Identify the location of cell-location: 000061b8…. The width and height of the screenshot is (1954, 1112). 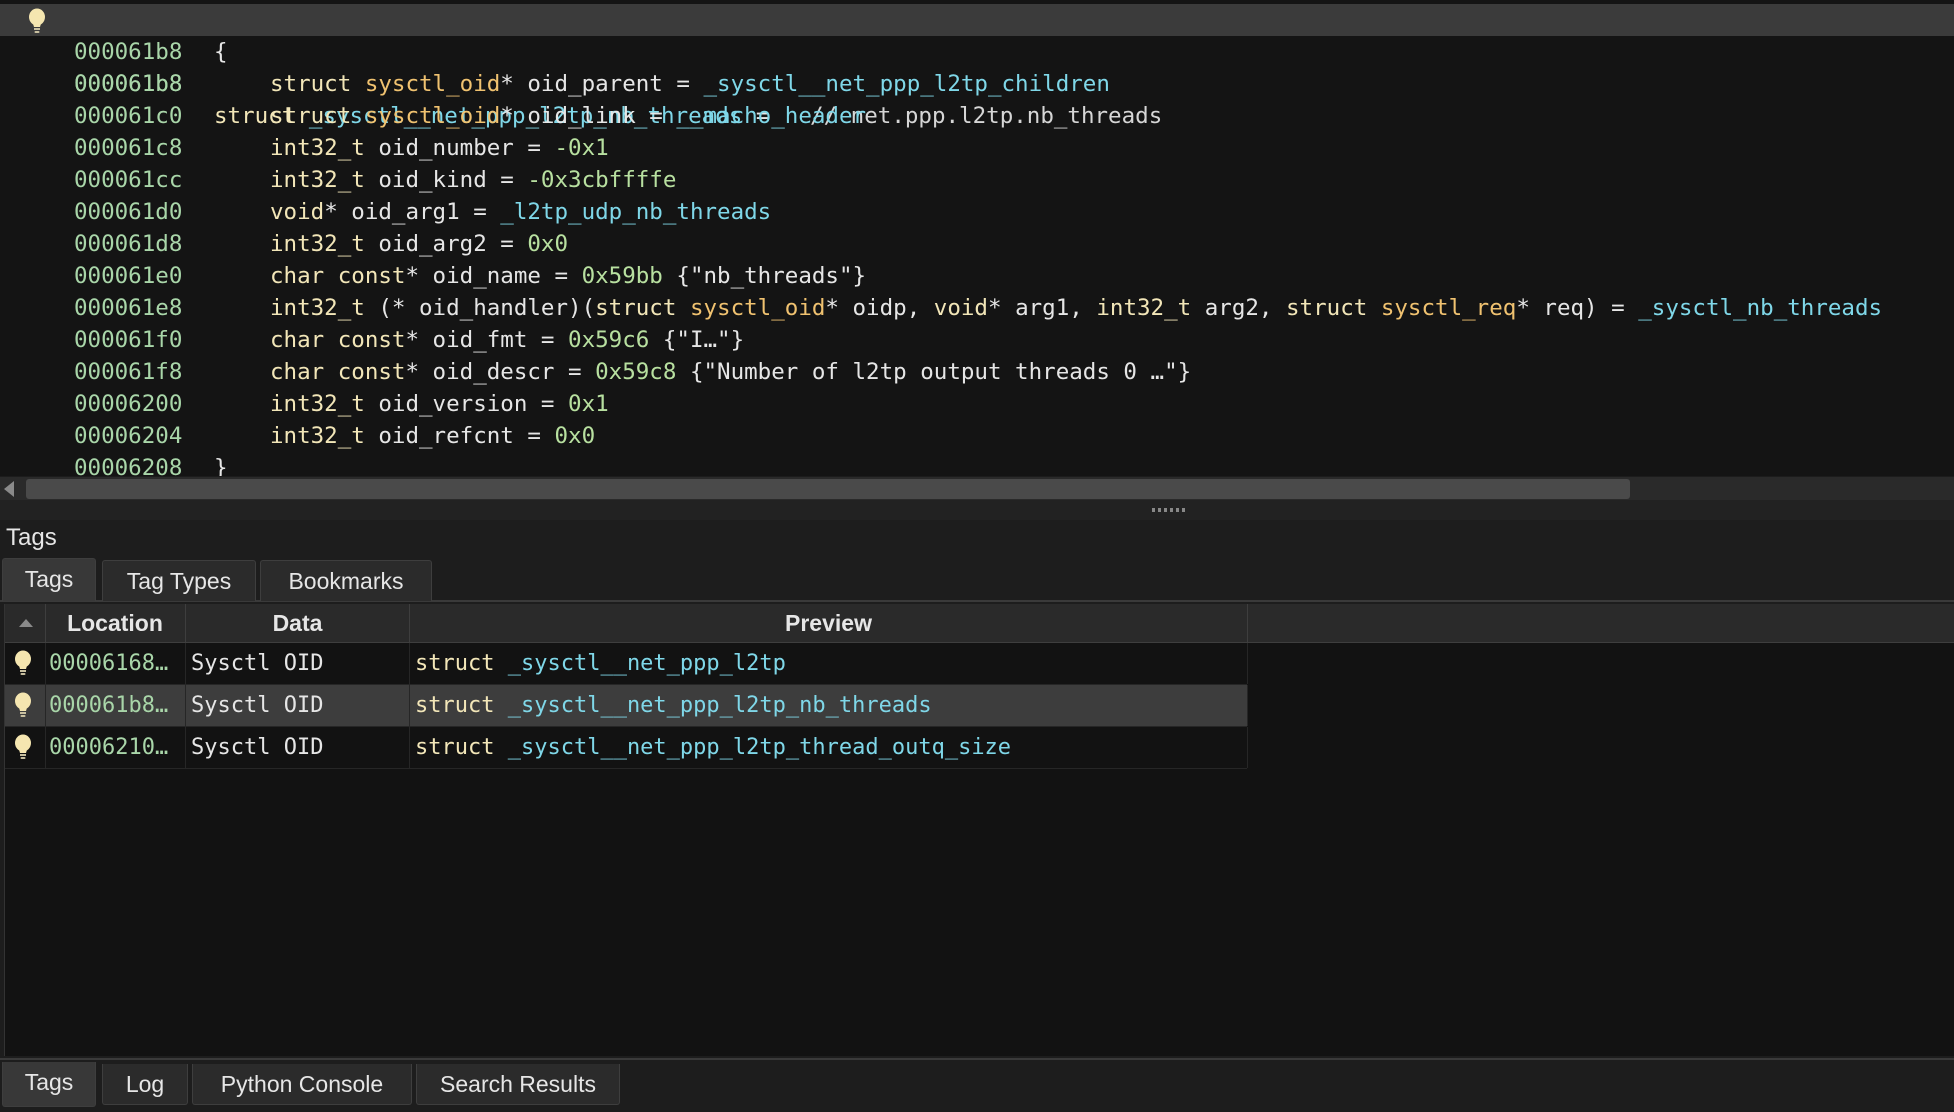
(117, 705).